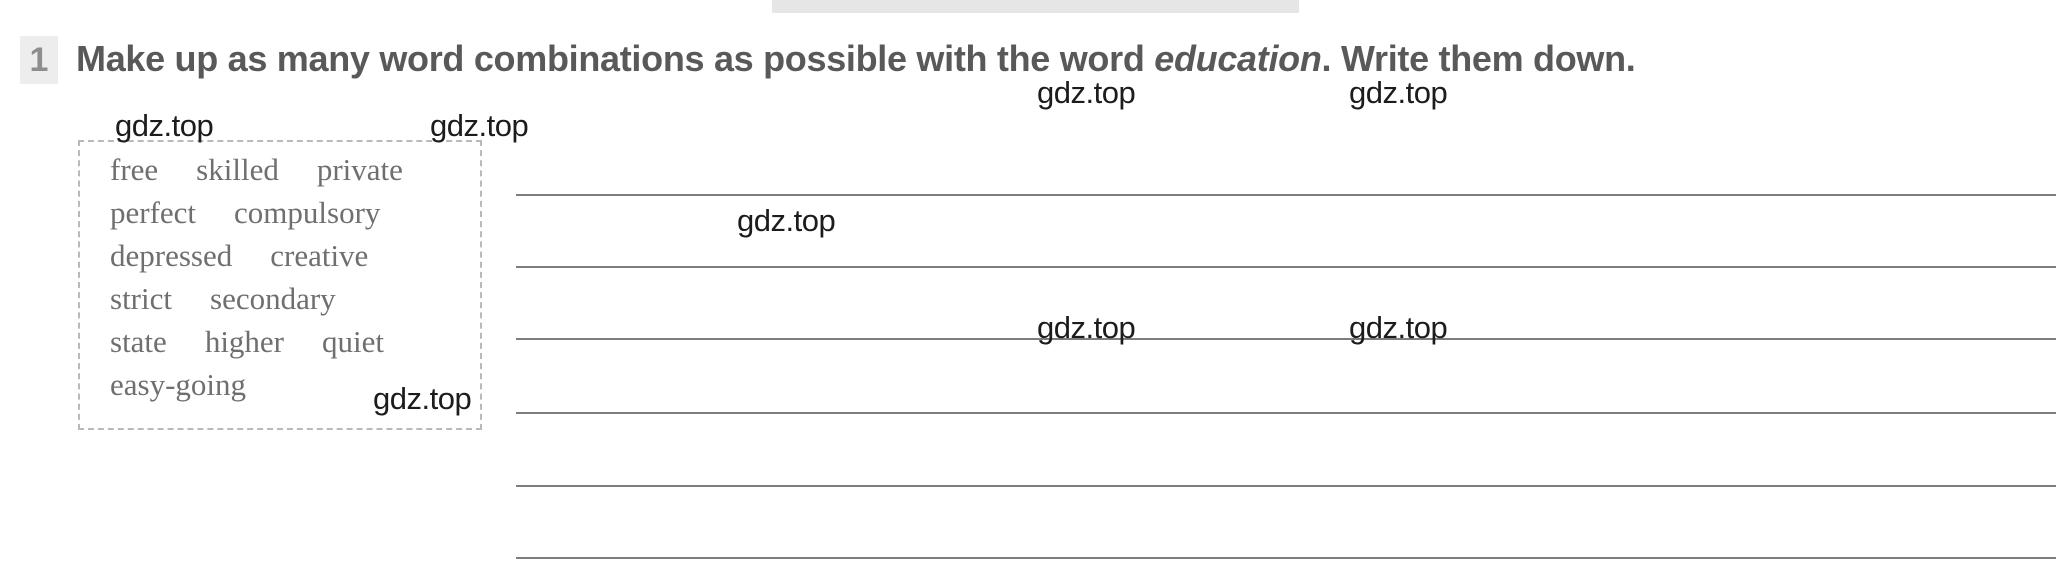 Image resolution: width=2062 pixels, height=572 pixels. Describe the element at coordinates (287, 169) in the screenshot. I see `word-bank-row: free skilled private` at that location.